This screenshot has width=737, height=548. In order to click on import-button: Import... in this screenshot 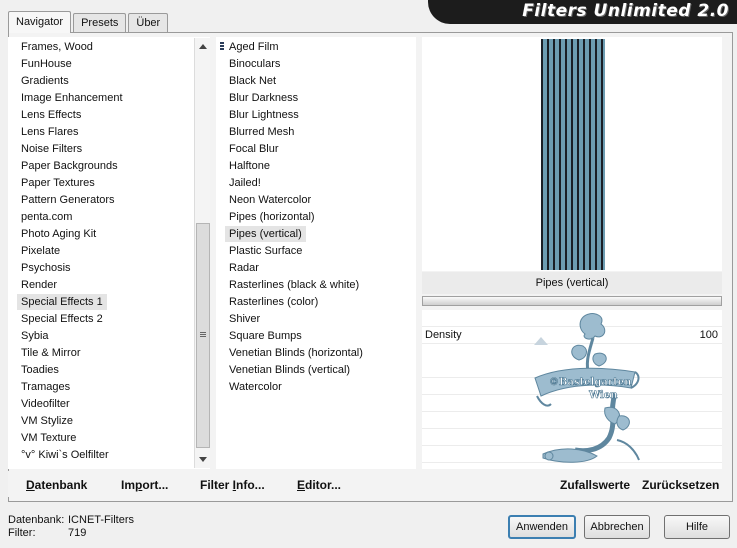, I will do `click(144, 485)`.